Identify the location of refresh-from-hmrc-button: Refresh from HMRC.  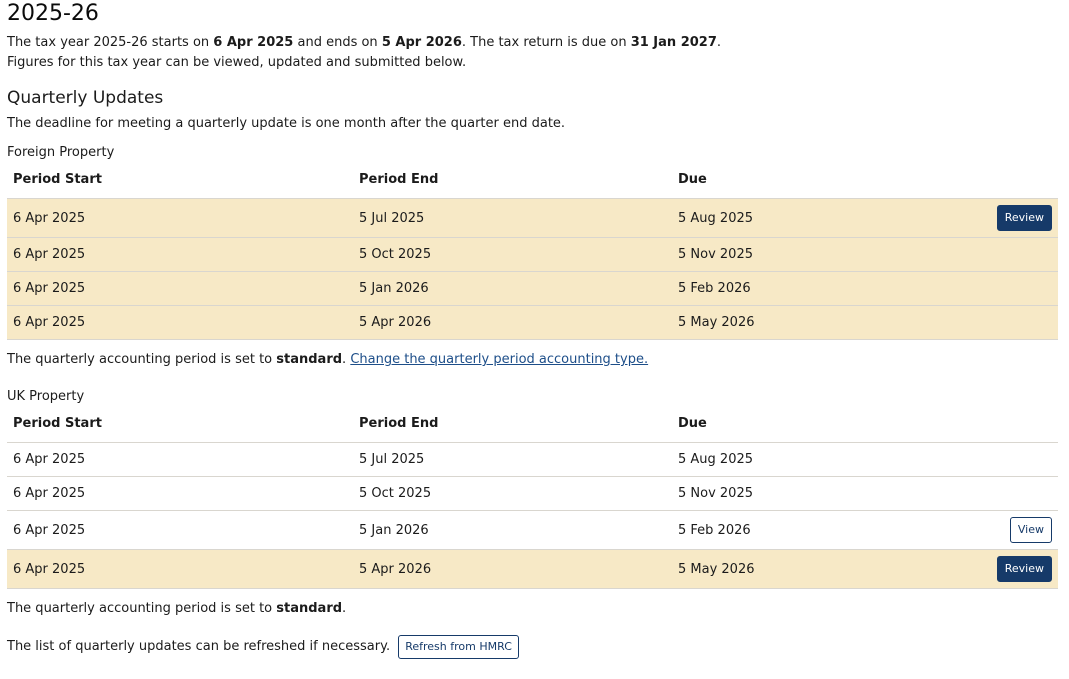
(458, 647).